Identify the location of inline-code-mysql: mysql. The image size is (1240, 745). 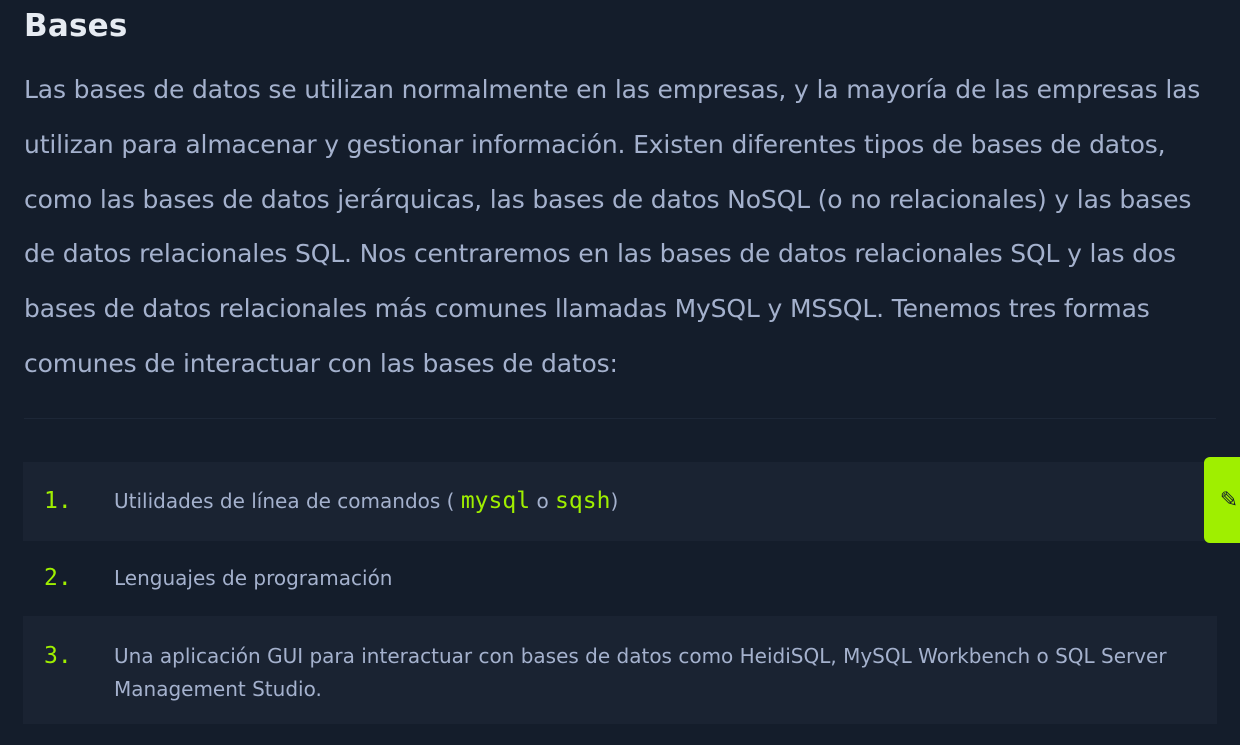
(495, 501).